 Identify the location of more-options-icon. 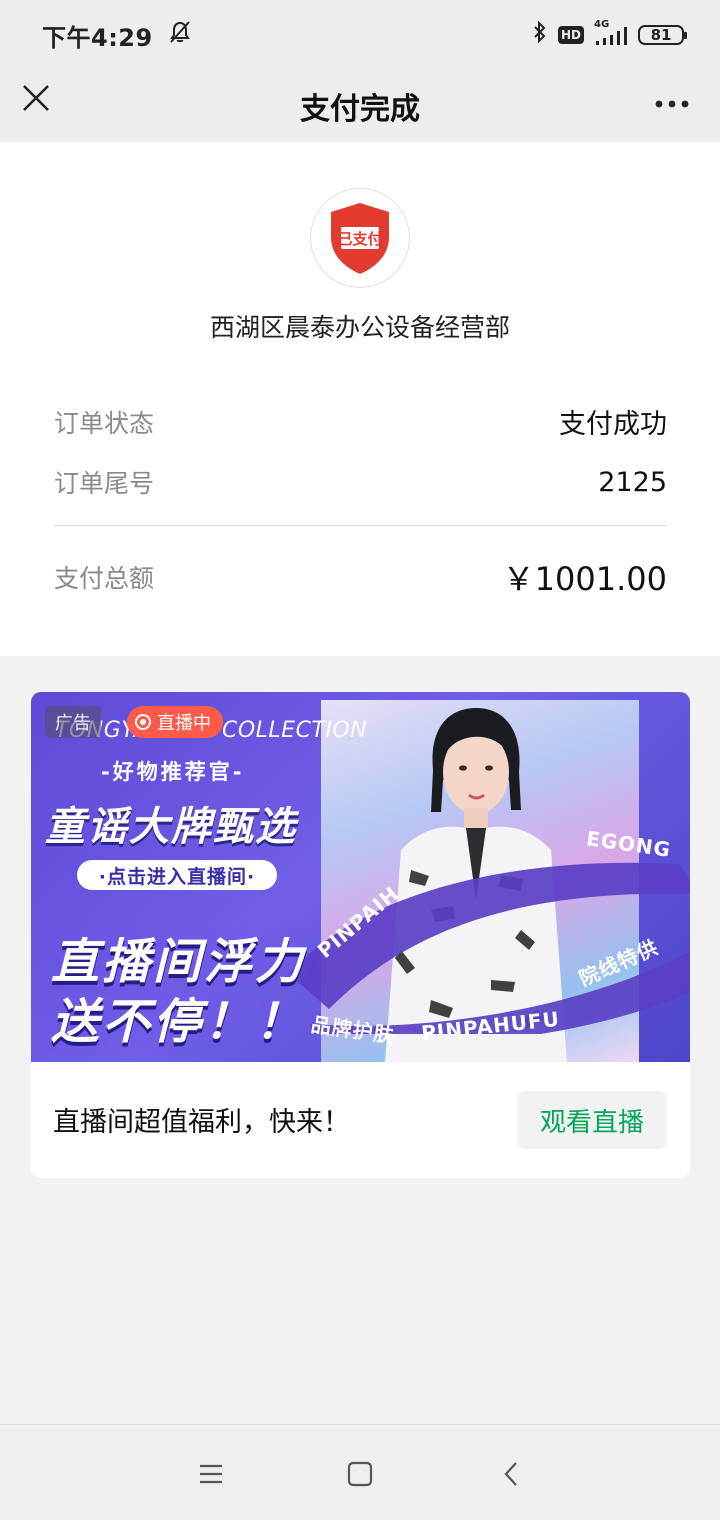
(672, 101).